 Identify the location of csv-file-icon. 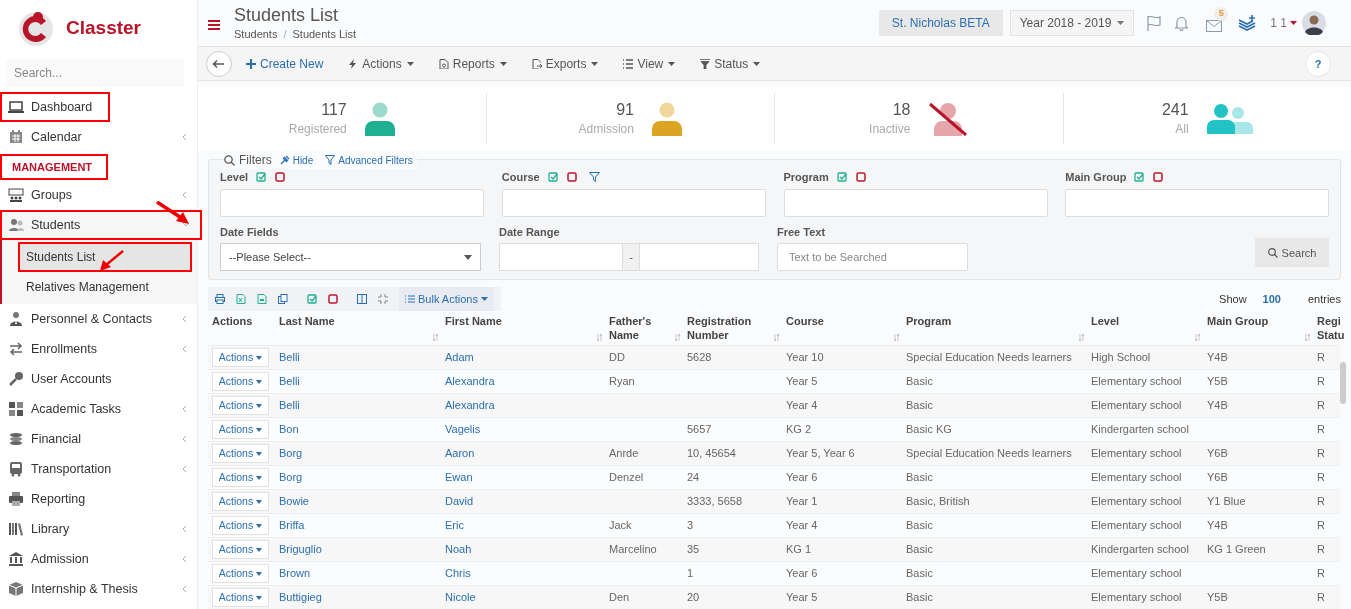
(262, 299).